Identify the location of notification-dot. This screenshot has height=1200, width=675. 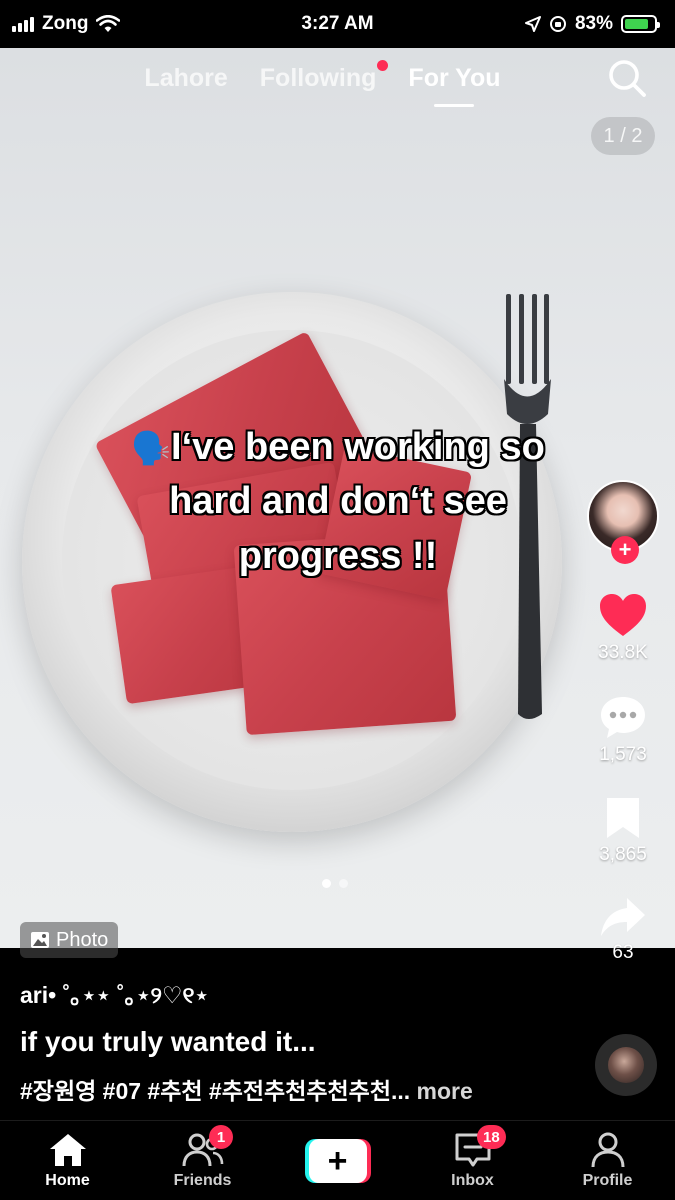
(383, 65).